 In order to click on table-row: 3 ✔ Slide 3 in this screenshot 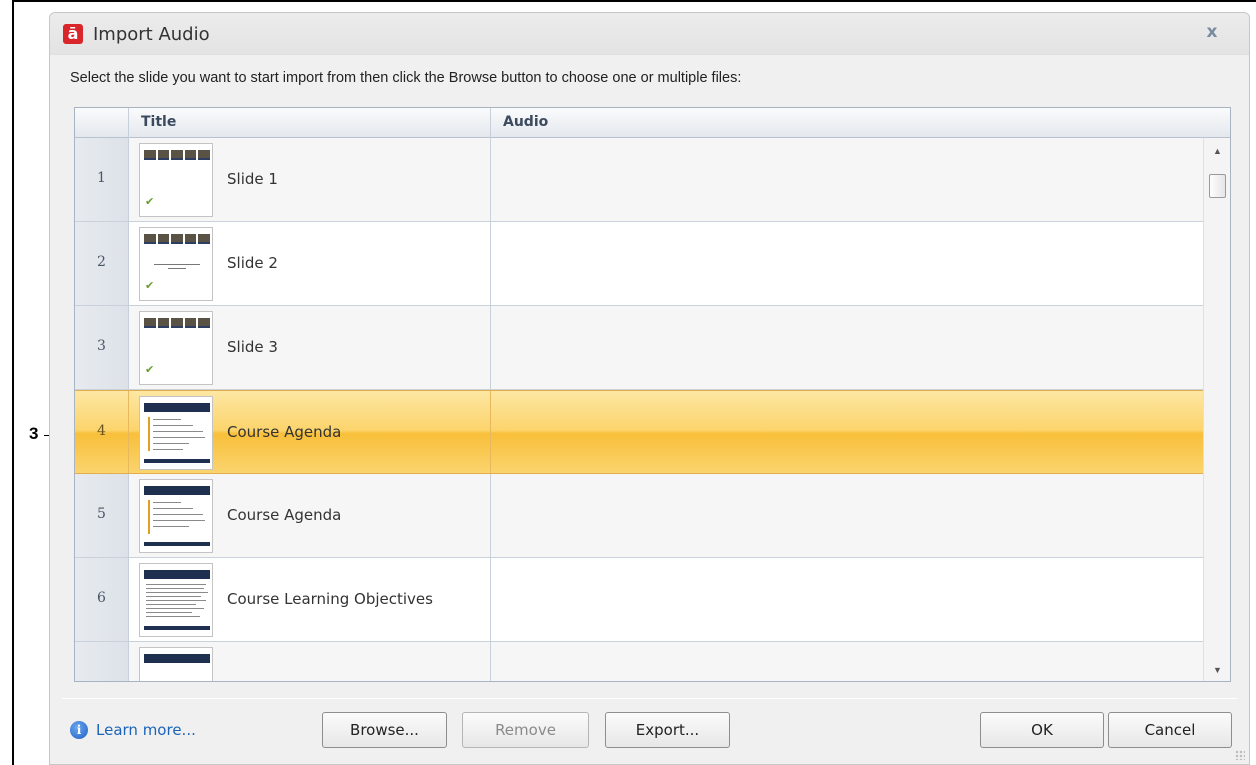, I will do `click(639, 348)`.